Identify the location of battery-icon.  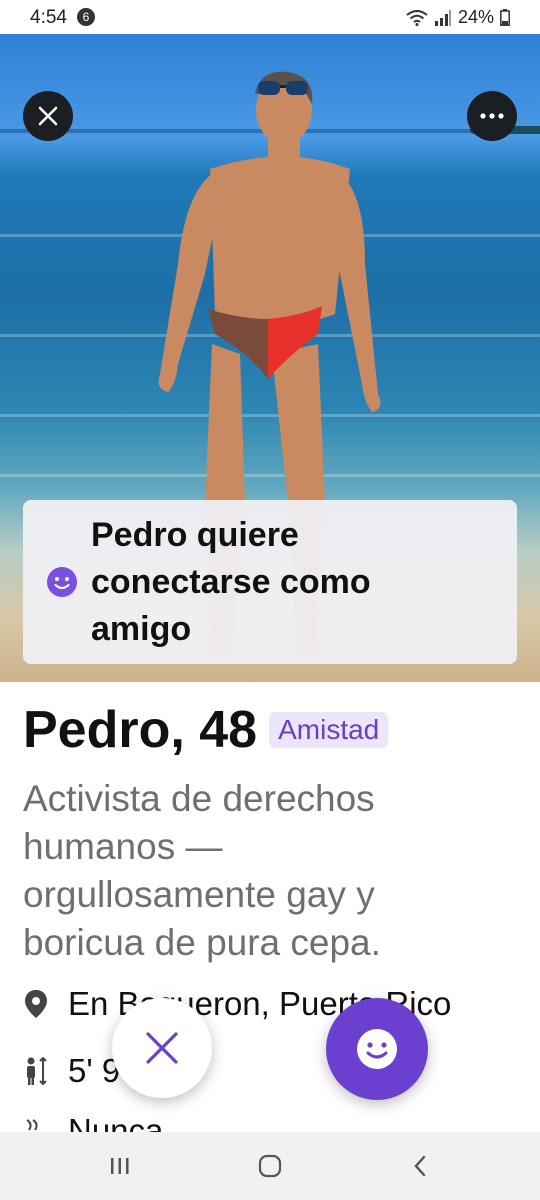
(505, 17).